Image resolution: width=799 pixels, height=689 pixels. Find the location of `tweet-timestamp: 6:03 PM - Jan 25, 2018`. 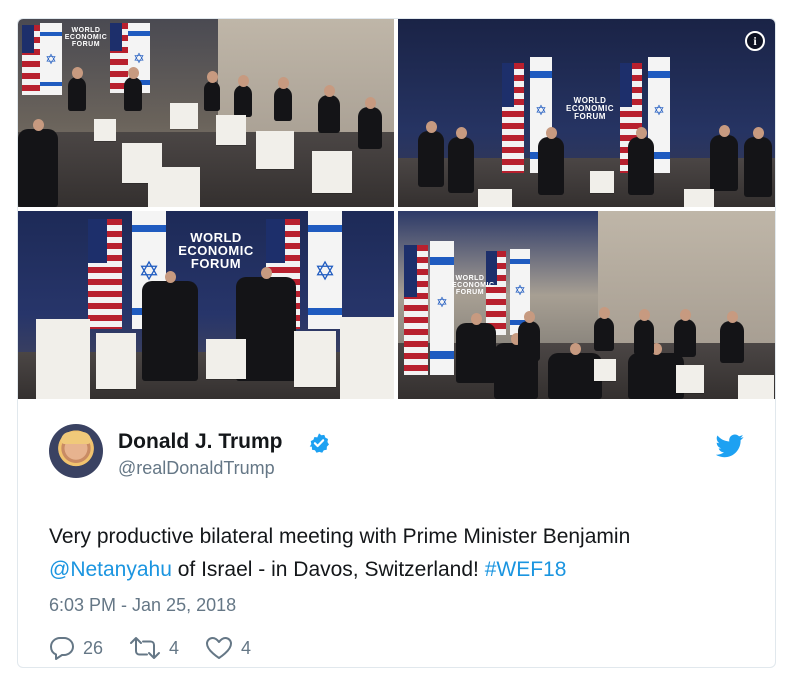

tweet-timestamp: 6:03 PM - Jan 25, 2018 is located at coordinates (142, 605).